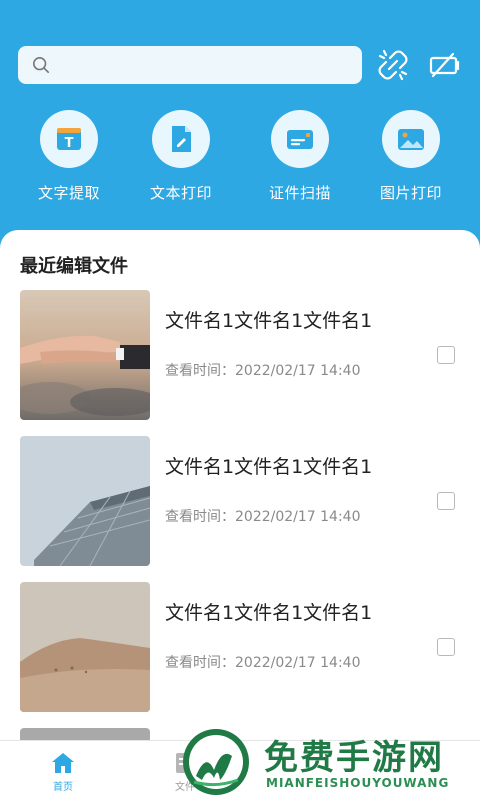 The width and height of the screenshot is (480, 800). I want to click on tool-label: 图片打印, so click(410, 193).